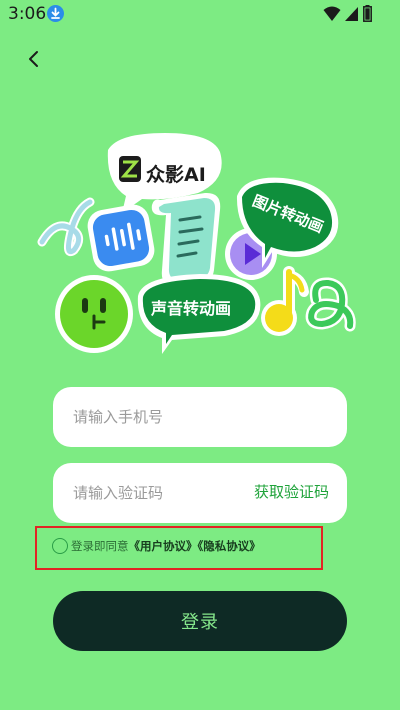 The image size is (400, 710). Describe the element at coordinates (121, 238) in the screenshot. I see `voice-wave-icon` at that location.